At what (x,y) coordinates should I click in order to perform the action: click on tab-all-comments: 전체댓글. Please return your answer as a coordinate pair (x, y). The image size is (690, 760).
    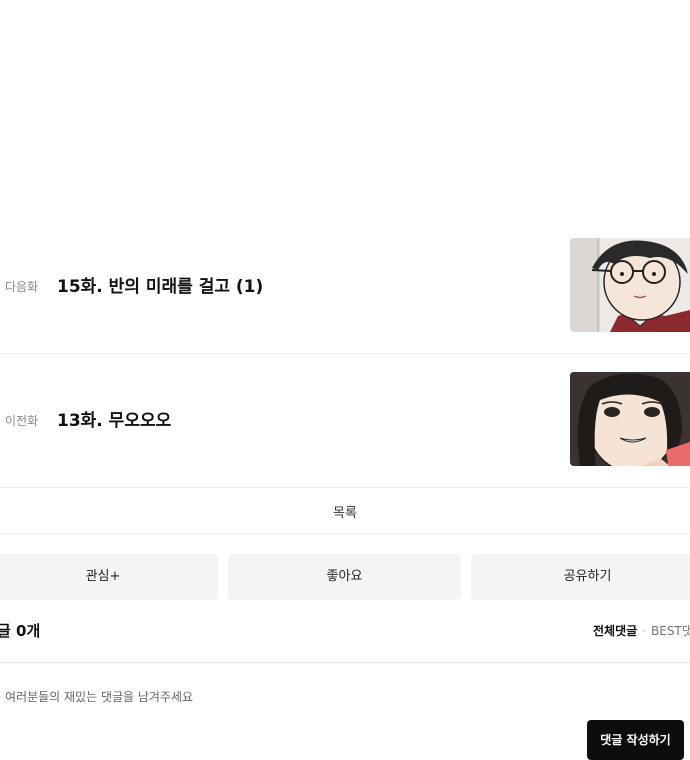
    Looking at the image, I should click on (615, 631).